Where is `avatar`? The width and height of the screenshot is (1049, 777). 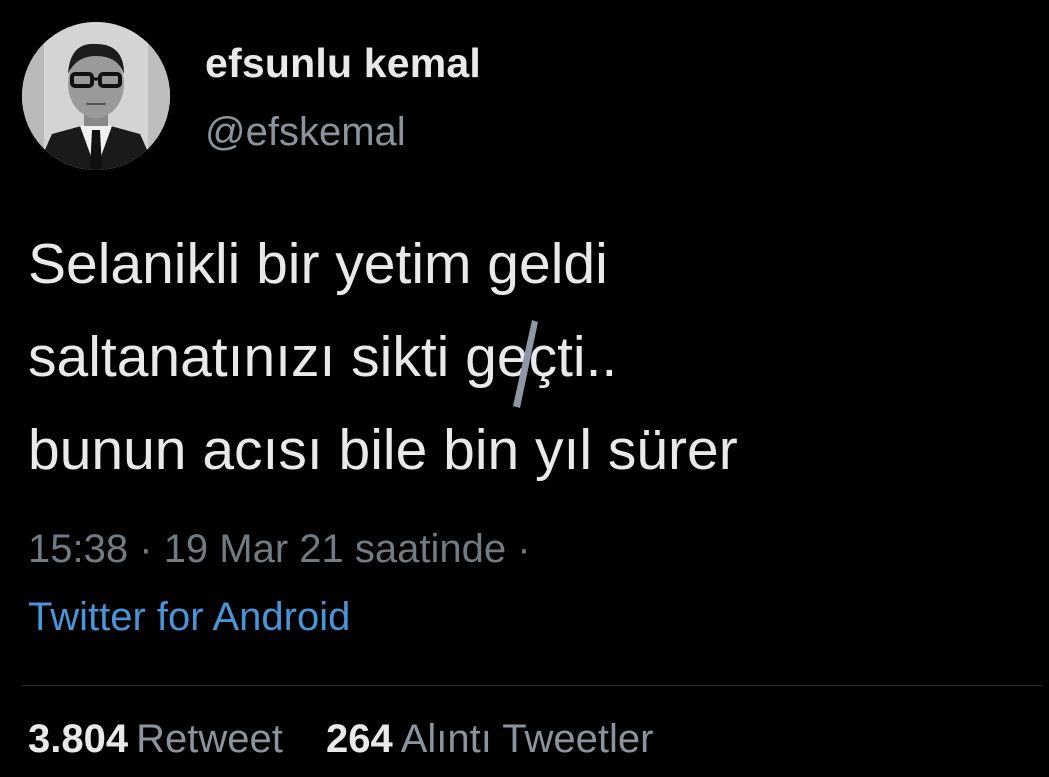 avatar is located at coordinates (96, 96).